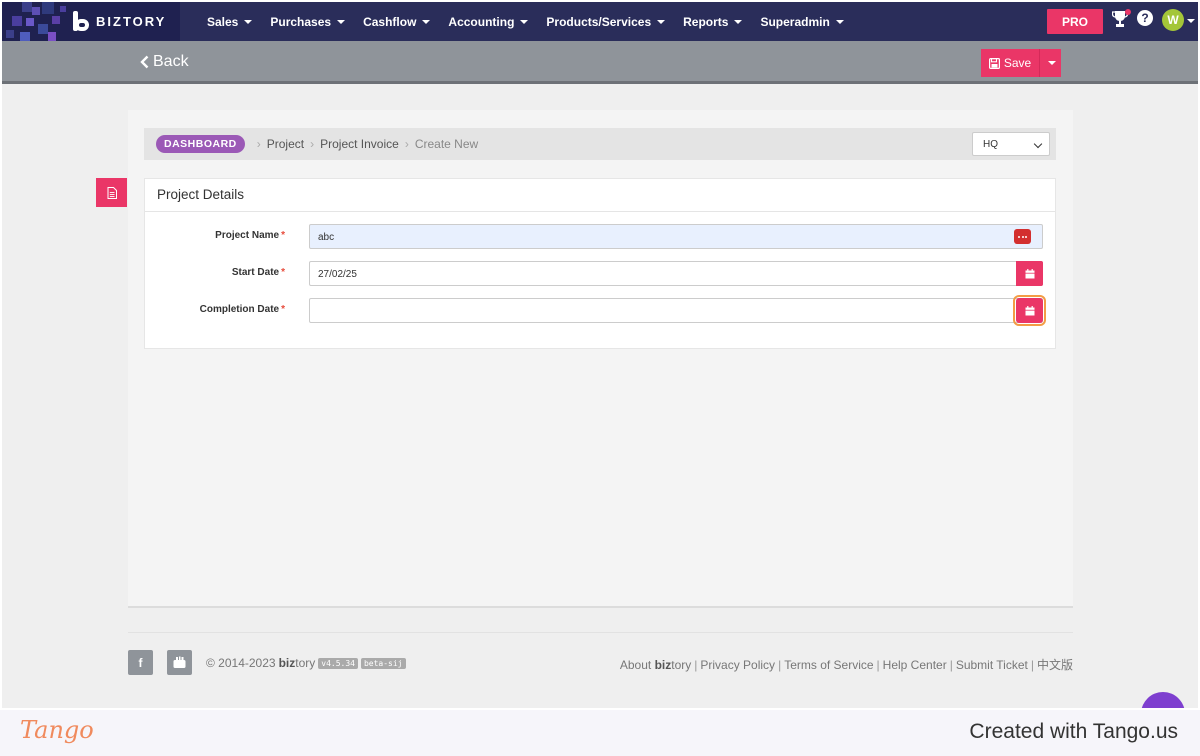  I want to click on about-brand-bold: biz, so click(663, 665).